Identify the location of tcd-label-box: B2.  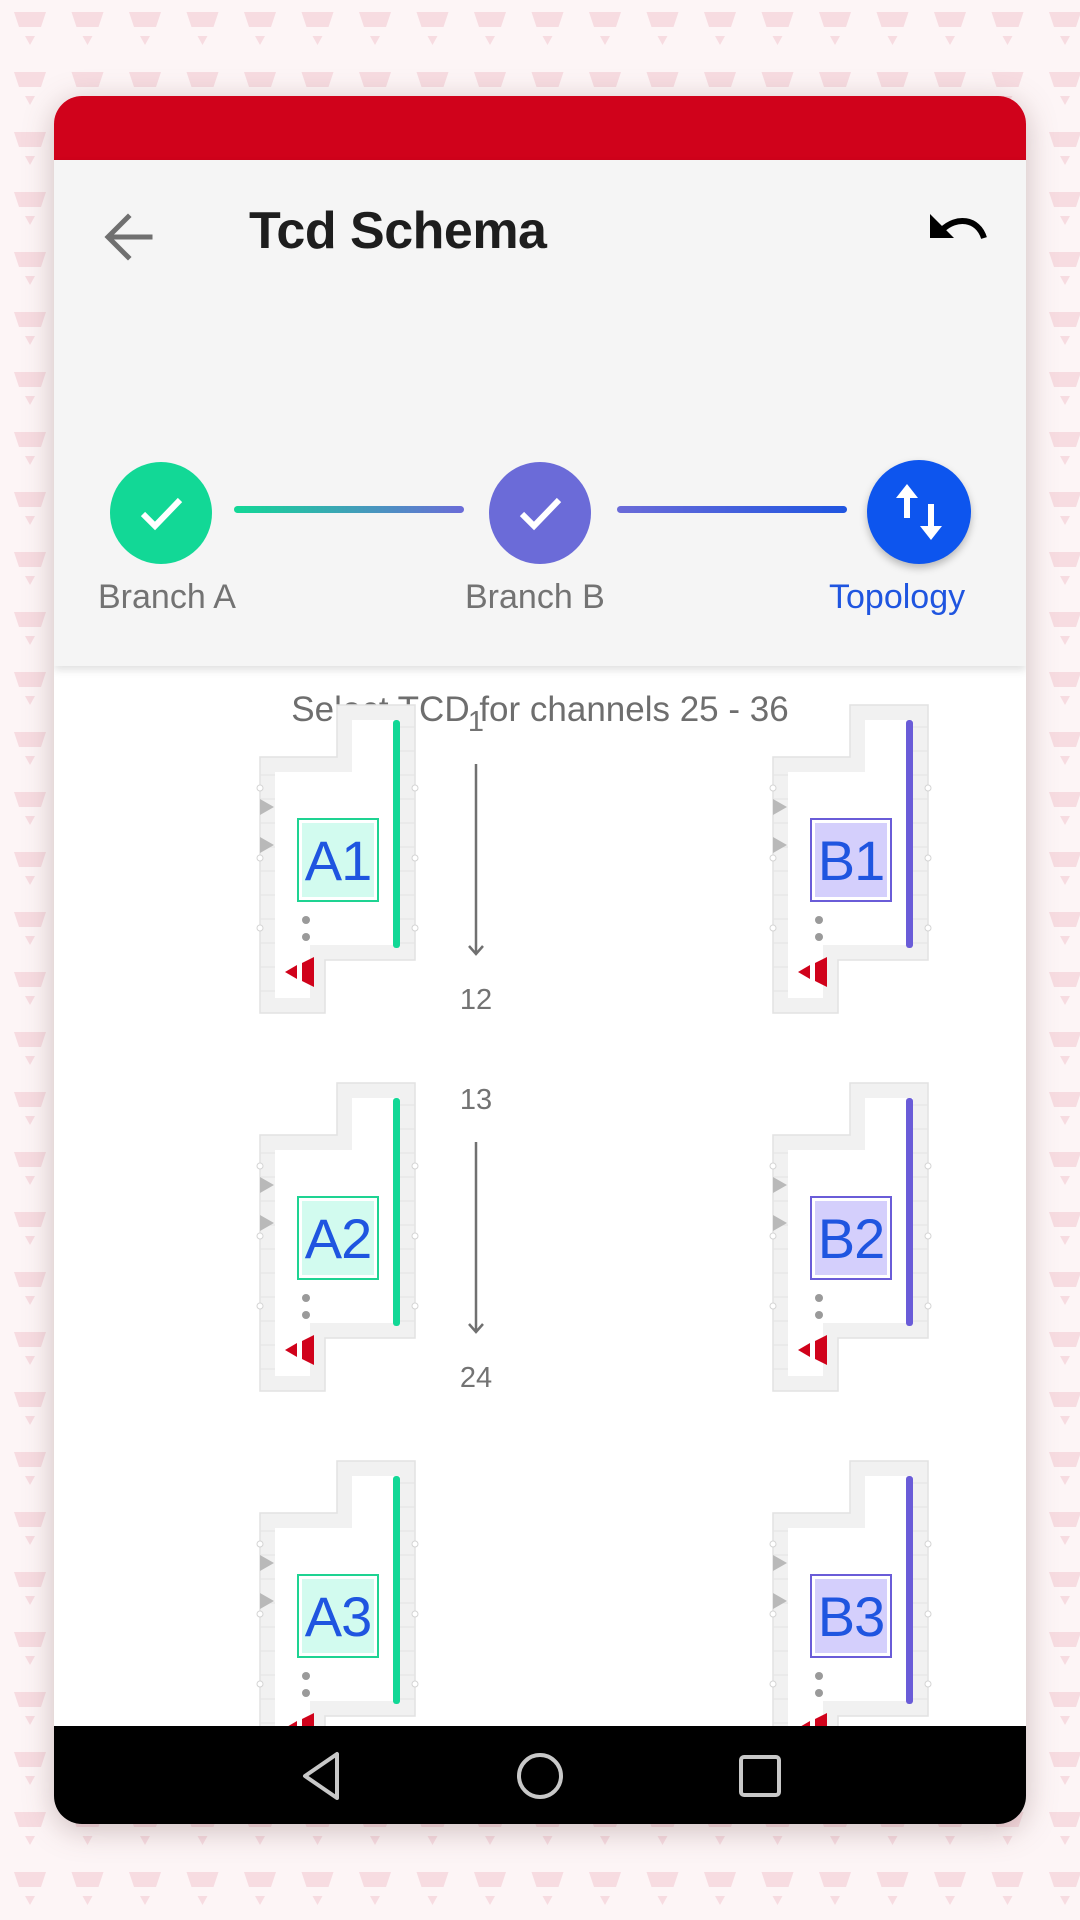
(851, 1238).